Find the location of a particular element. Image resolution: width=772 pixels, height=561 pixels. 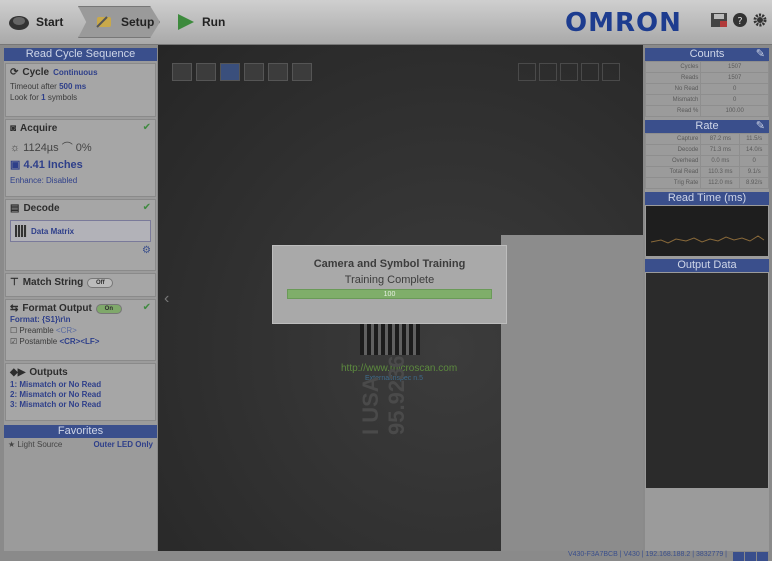

rate-time: 87.2 ms is located at coordinates (720, 139).